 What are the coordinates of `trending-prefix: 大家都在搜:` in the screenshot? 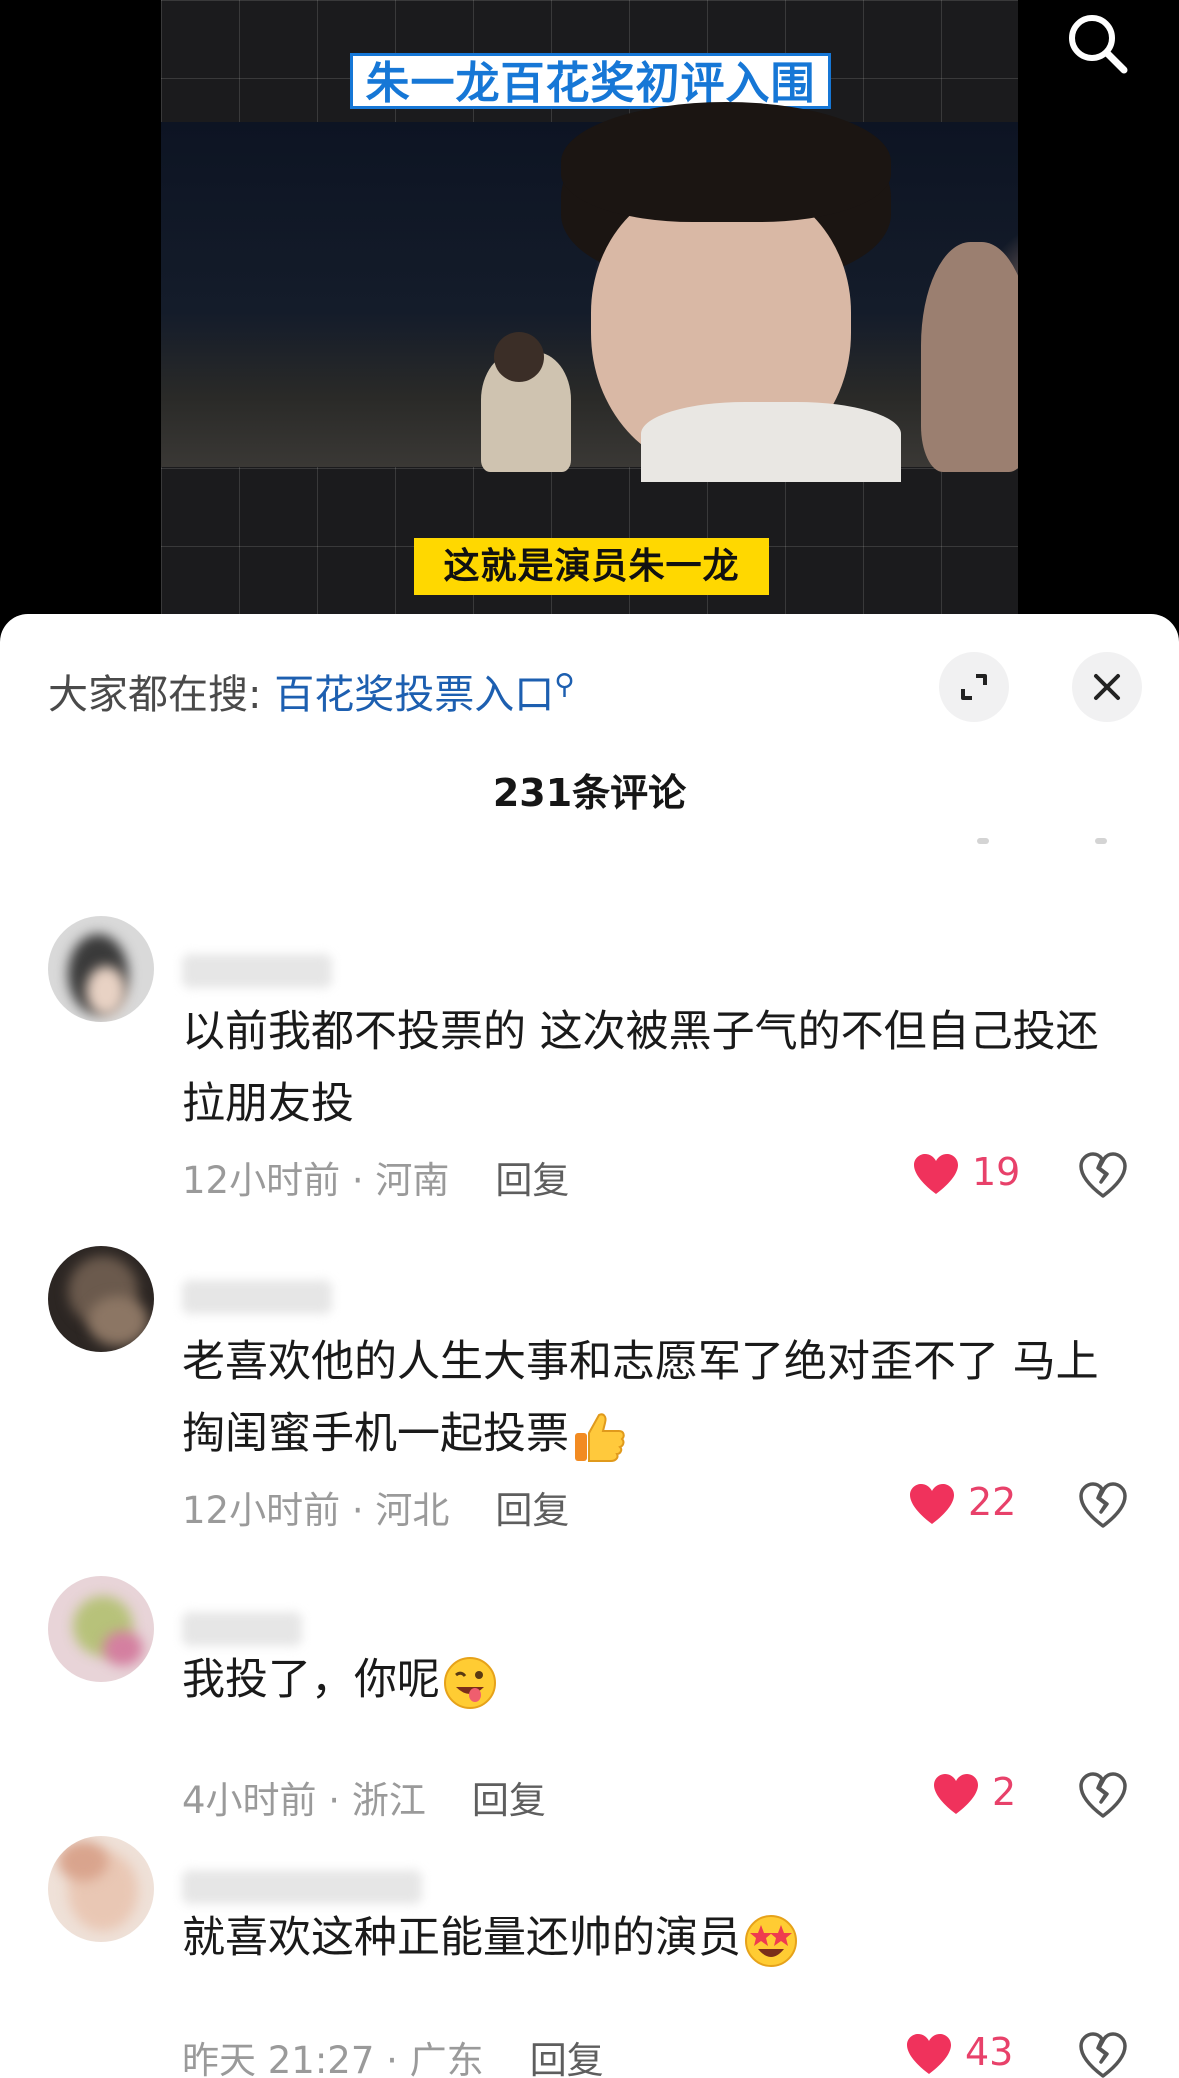 It's located at (155, 695).